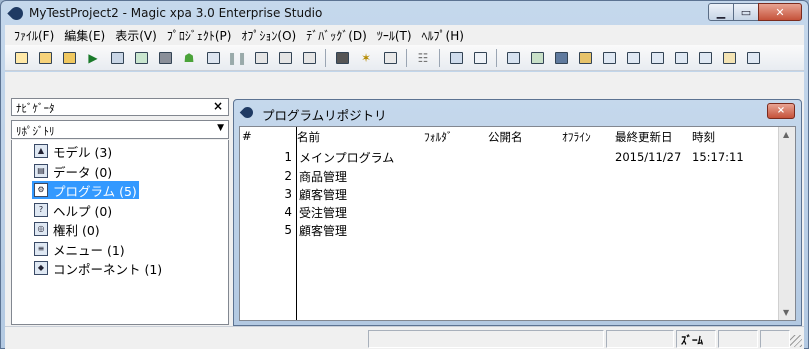 The height and width of the screenshot is (349, 809). I want to click on scroll-up-icon: ▲, so click(786, 134).